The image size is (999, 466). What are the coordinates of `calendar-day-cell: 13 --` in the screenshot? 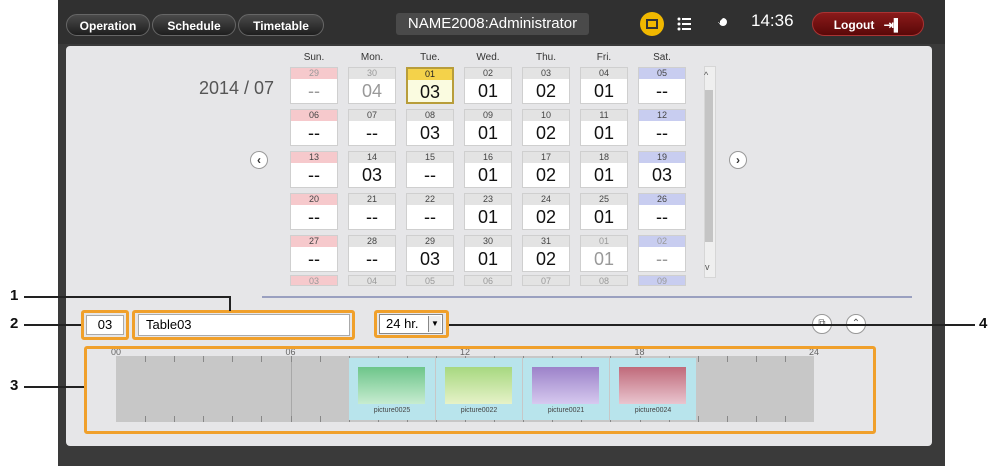 It's located at (314, 169).